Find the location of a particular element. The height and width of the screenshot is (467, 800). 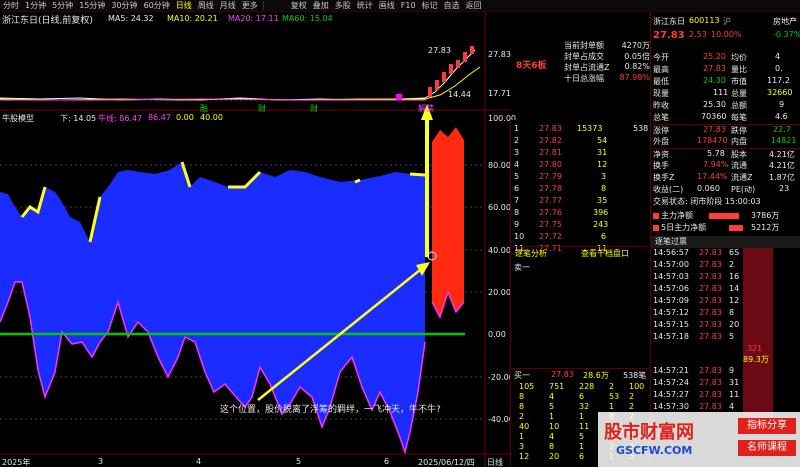

period-tab: 分时 is located at coordinates (11, 6).